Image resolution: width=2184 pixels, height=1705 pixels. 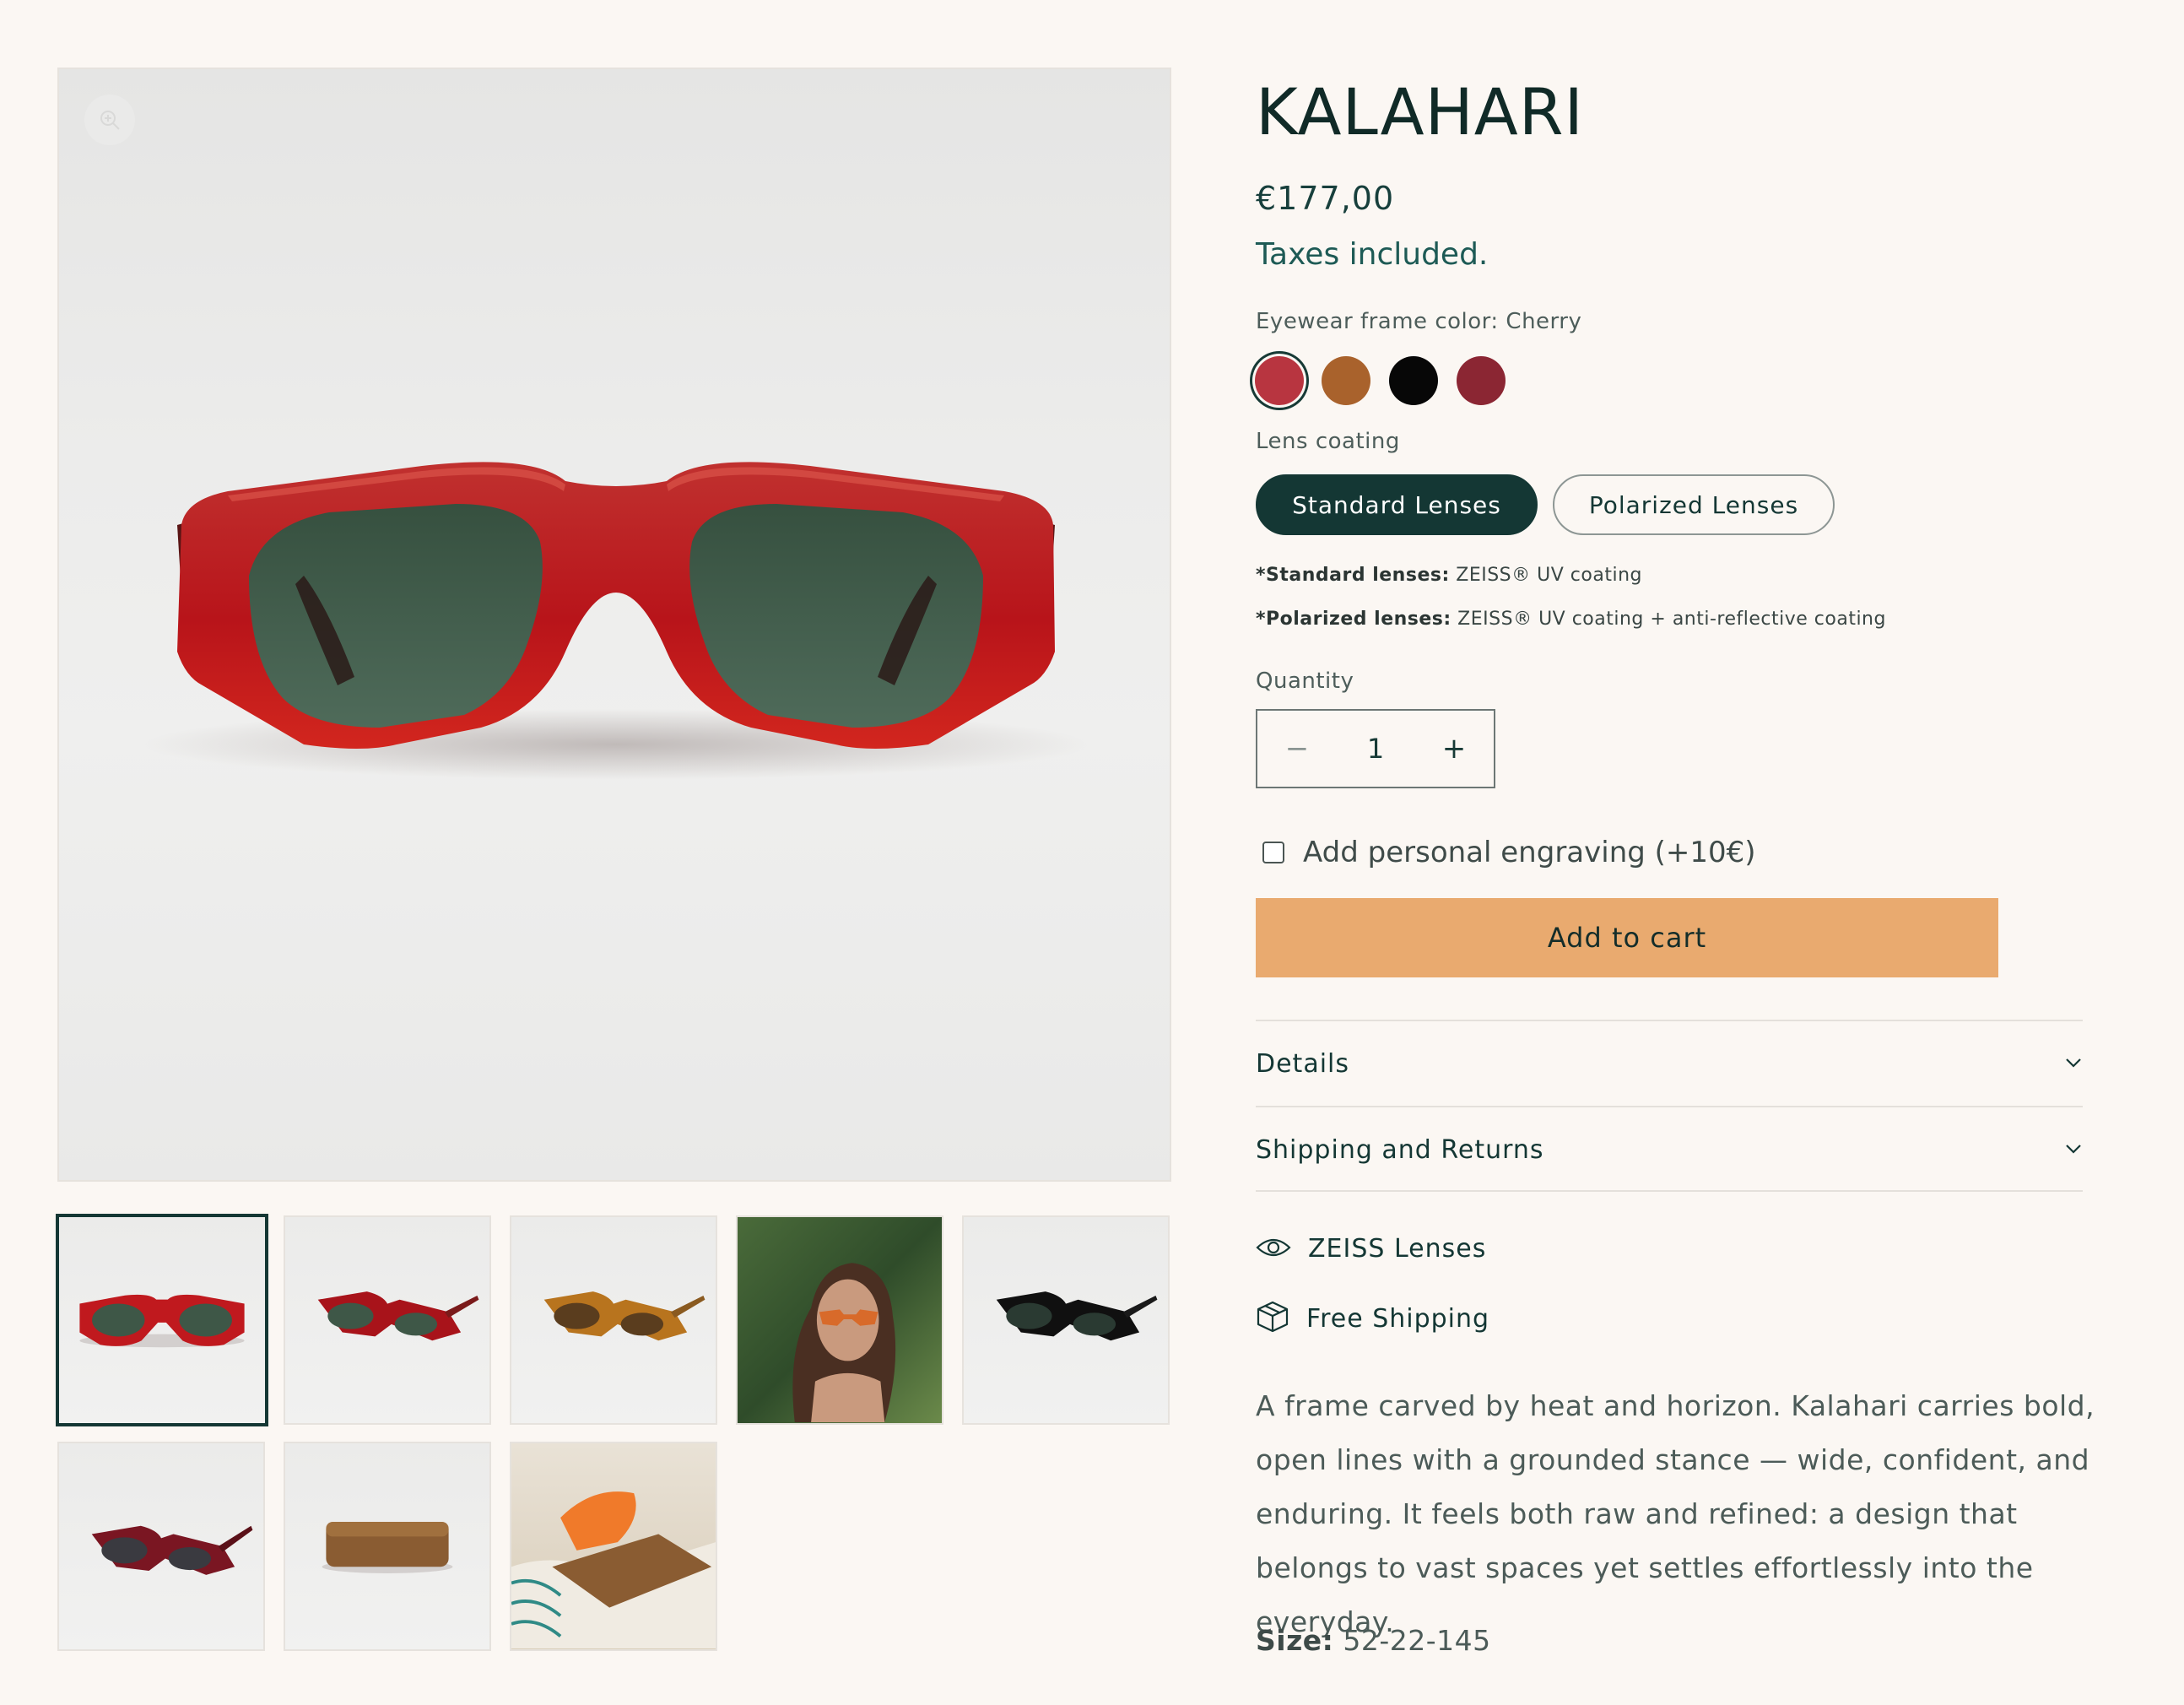 I want to click on quantity-decrease-button: −, so click(x=1297, y=749).